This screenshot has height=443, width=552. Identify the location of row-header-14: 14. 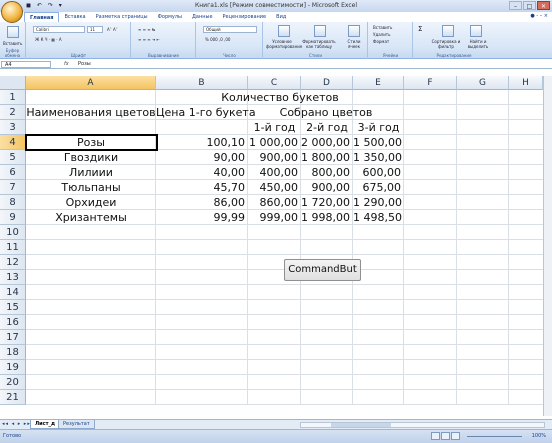
(13, 292).